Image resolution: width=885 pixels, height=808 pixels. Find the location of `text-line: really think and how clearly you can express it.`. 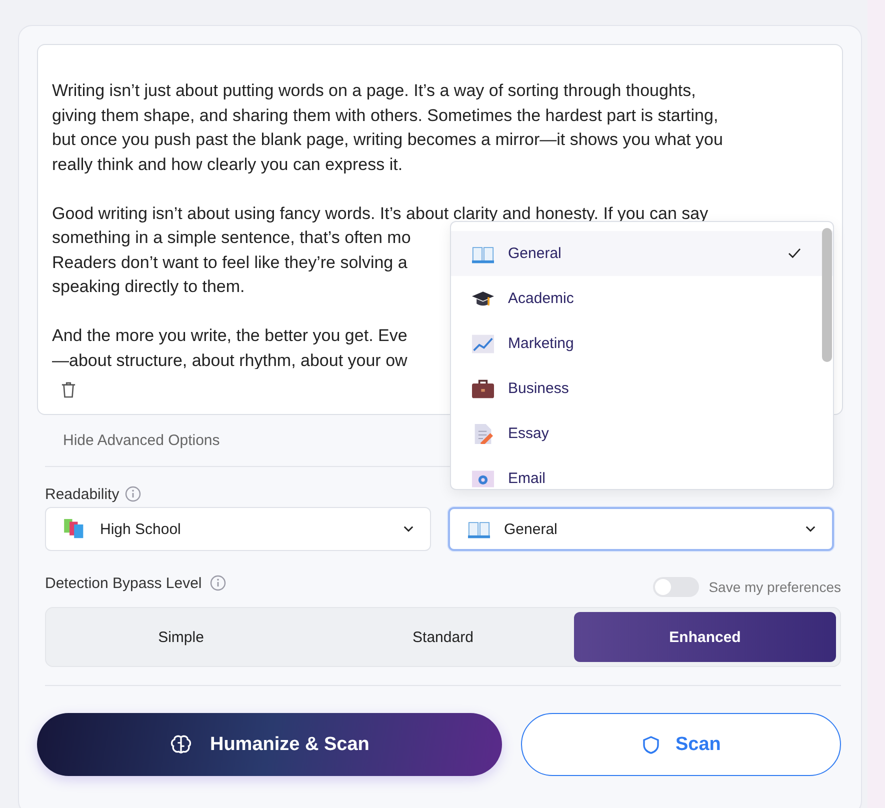

text-line: really think and how clearly you can express it. is located at coordinates (227, 165).